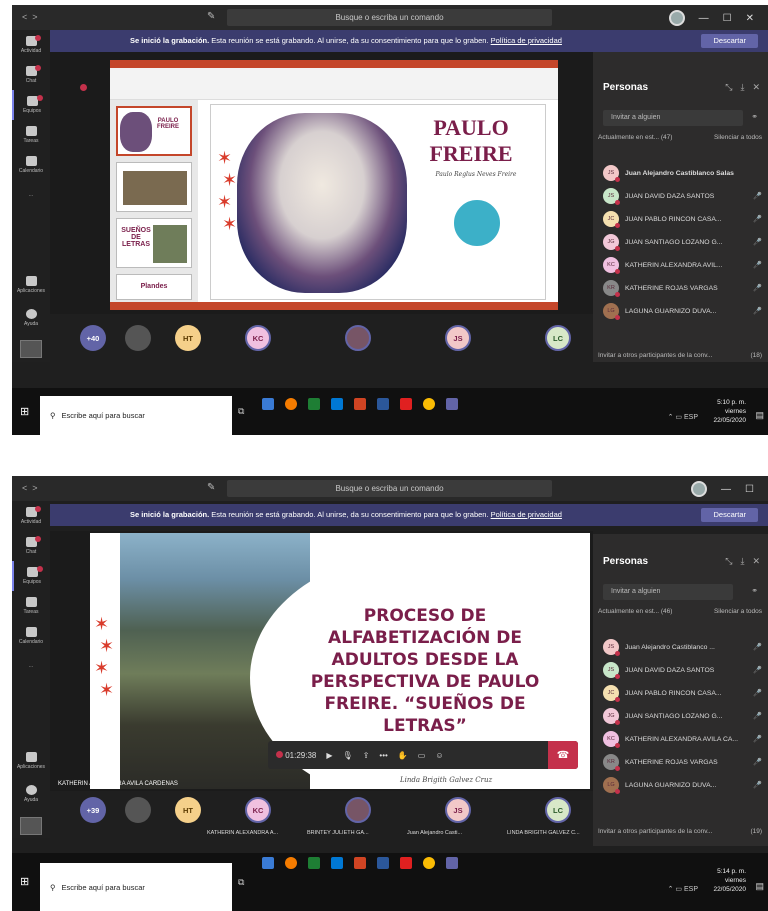  Describe the element at coordinates (682, 647) in the screenshot. I see `participant-row: JS Juan Alejandro Castiblanco ... 🎤` at that location.